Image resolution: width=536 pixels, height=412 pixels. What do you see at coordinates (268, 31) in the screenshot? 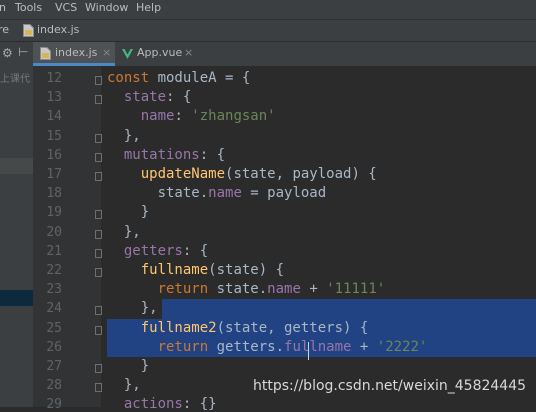
I see `navigation-bar: re index.js` at bounding box center [268, 31].